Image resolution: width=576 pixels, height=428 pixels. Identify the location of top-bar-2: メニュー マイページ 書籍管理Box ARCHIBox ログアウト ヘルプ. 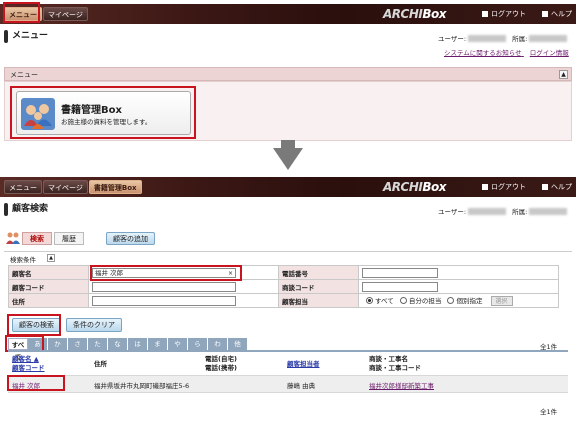
(288, 187).